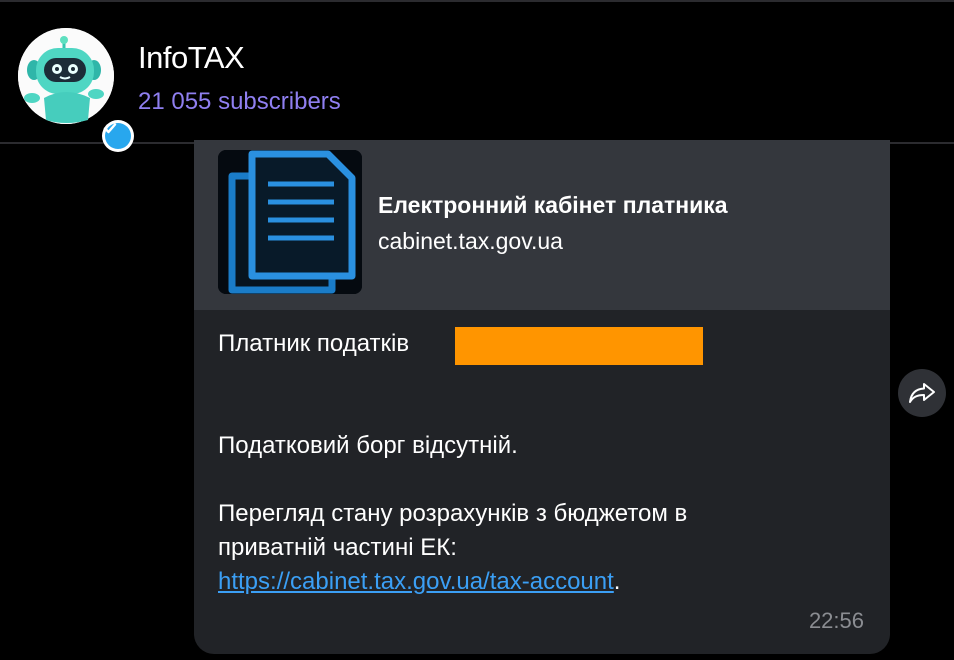  I want to click on channel-avatar, so click(76, 90).